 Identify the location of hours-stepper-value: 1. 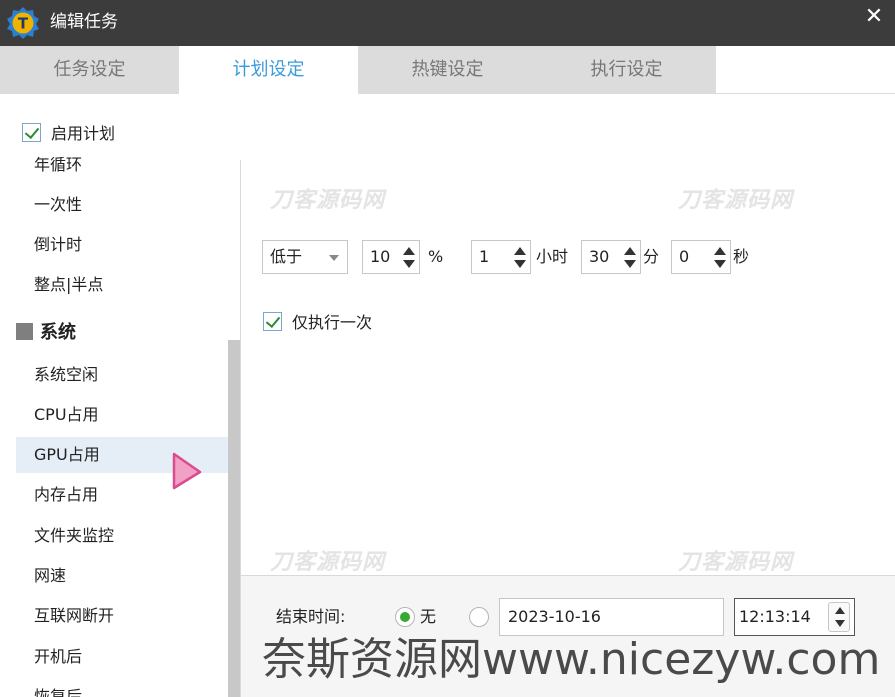
(484, 256).